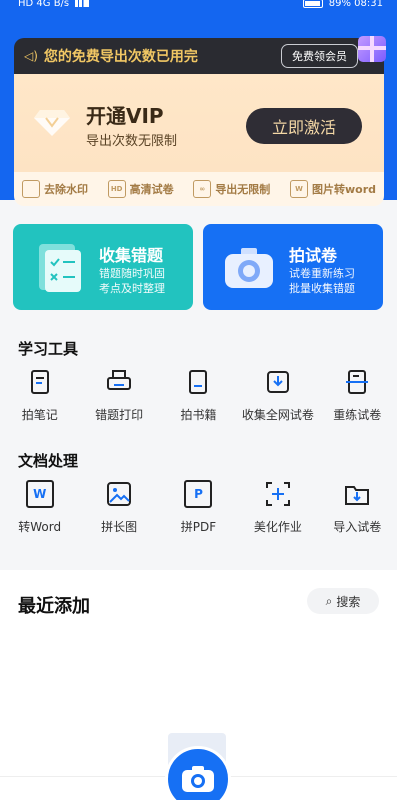 This screenshot has height=800, width=397. What do you see at coordinates (312, 4) in the screenshot?
I see `battery-icon` at bounding box center [312, 4].